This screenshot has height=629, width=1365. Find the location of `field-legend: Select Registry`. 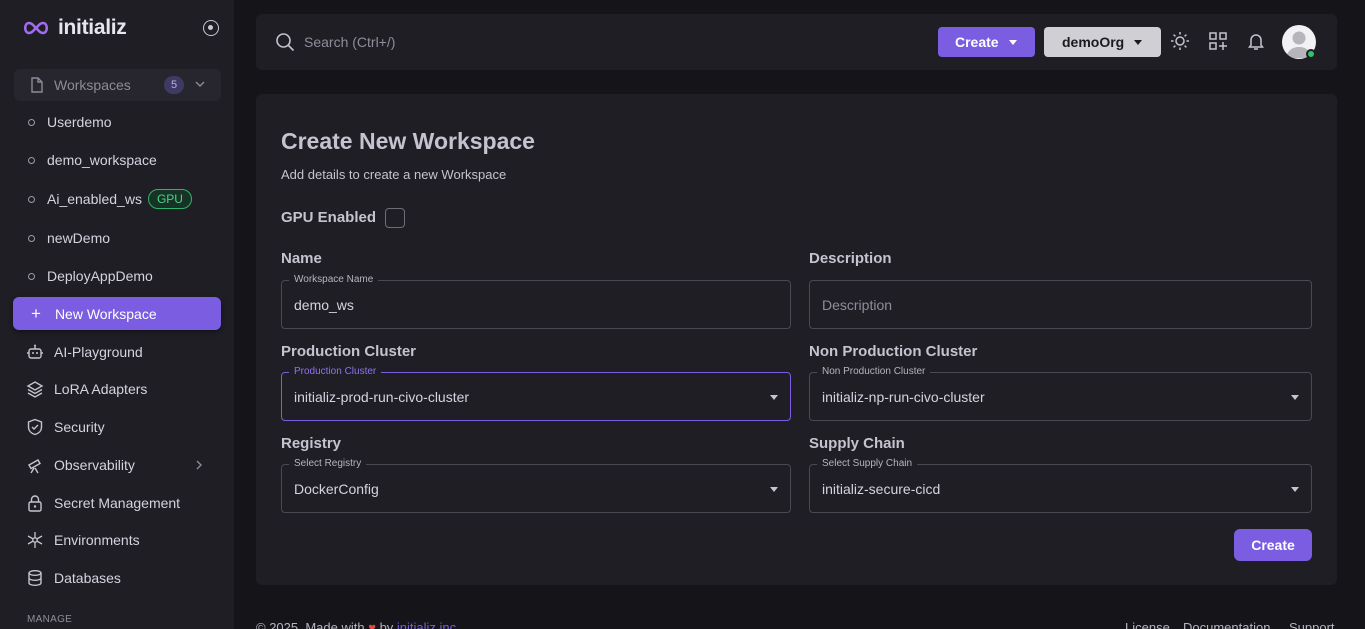

field-legend: Select Registry is located at coordinates (328, 464).